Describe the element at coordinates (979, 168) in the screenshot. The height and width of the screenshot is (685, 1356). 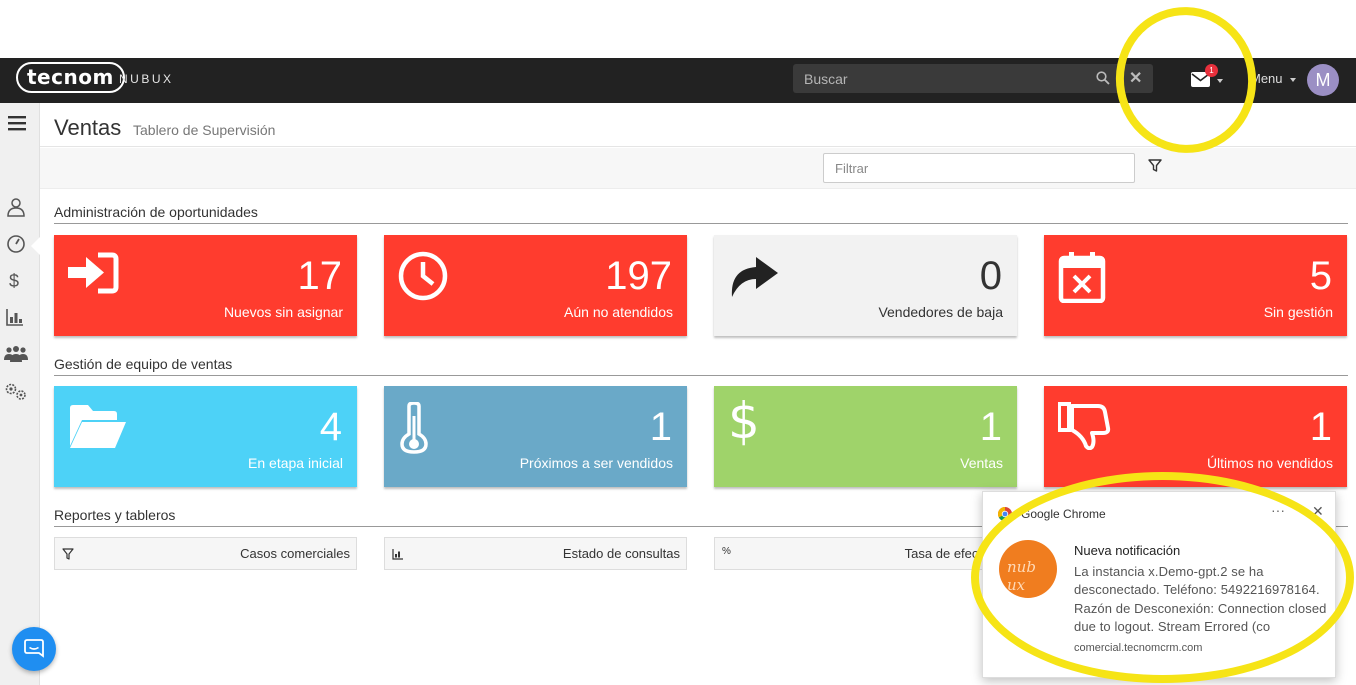
I see `filter-input` at that location.